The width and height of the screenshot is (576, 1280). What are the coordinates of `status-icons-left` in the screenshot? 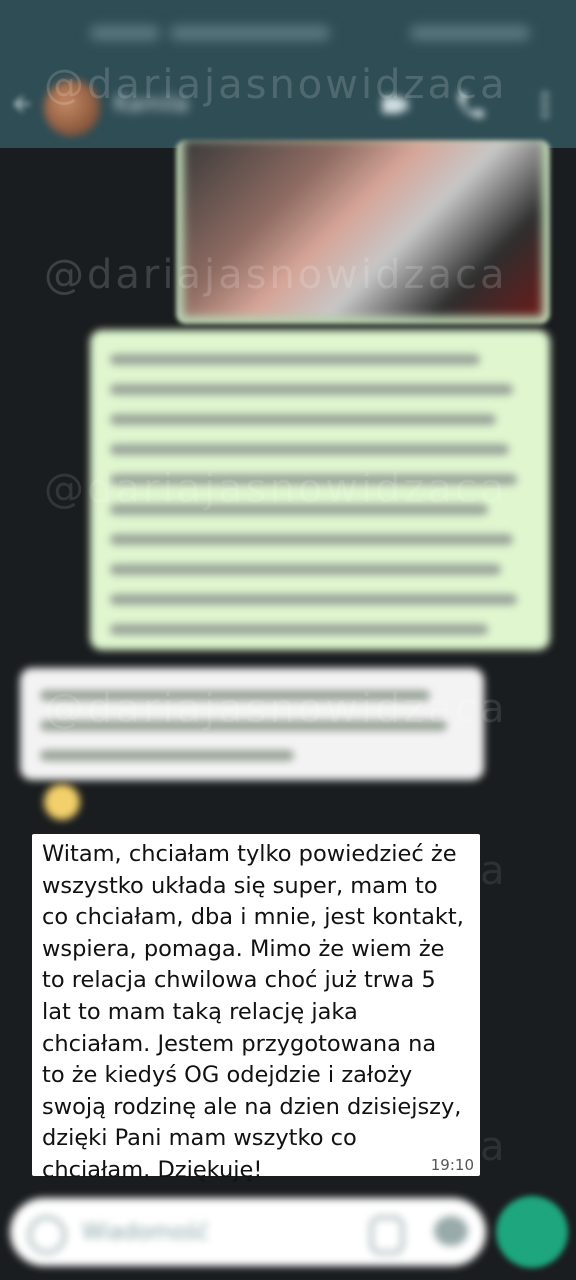 It's located at (125, 33).